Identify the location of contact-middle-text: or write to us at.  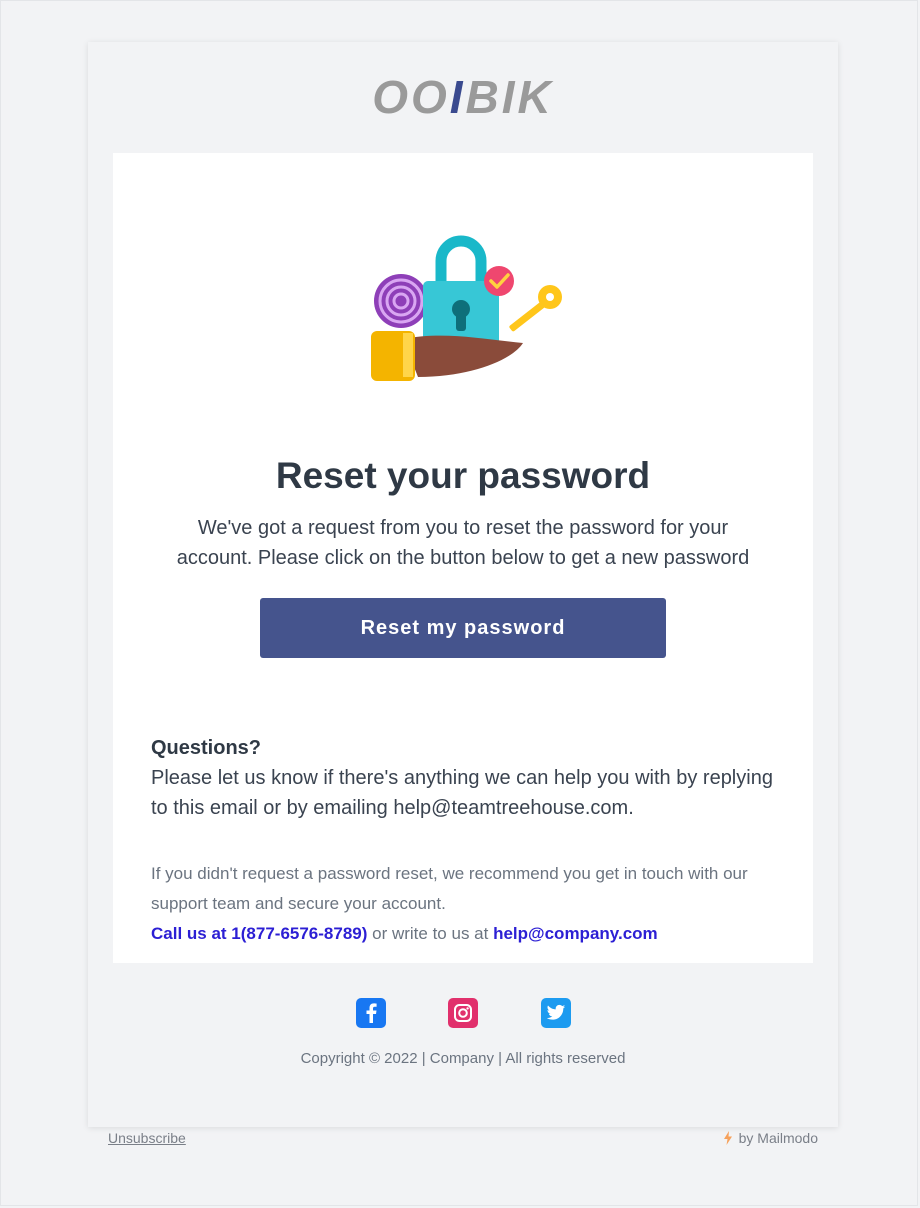
(430, 933).